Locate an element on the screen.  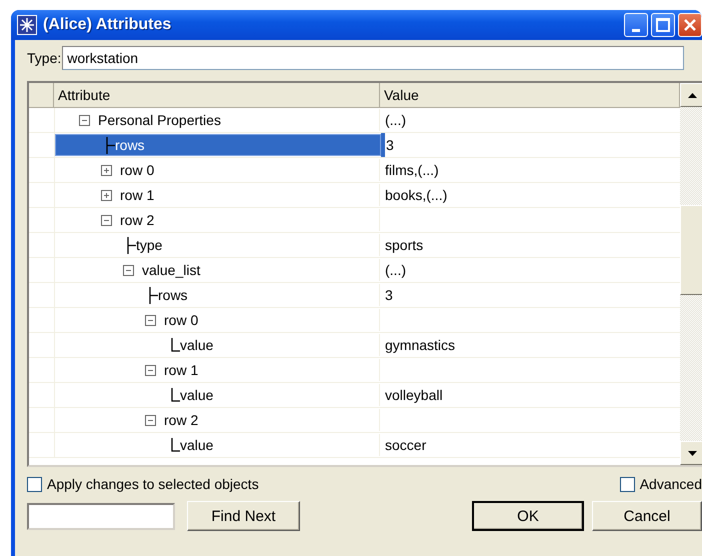
attribute-cell: type is located at coordinates (217, 245).